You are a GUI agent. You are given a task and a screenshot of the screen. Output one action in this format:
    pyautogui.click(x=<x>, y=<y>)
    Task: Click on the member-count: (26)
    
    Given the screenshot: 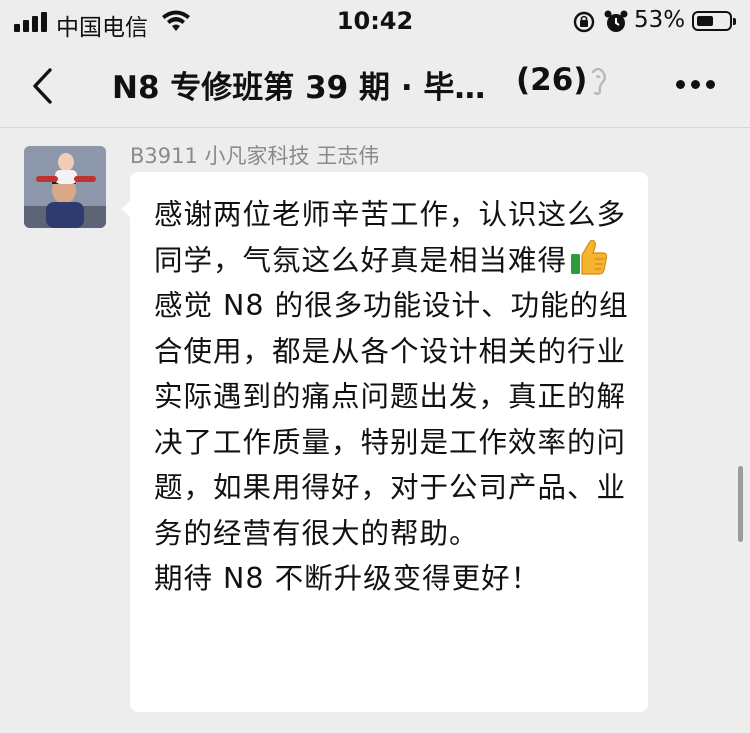 What is the action you would take?
    pyautogui.click(x=552, y=80)
    